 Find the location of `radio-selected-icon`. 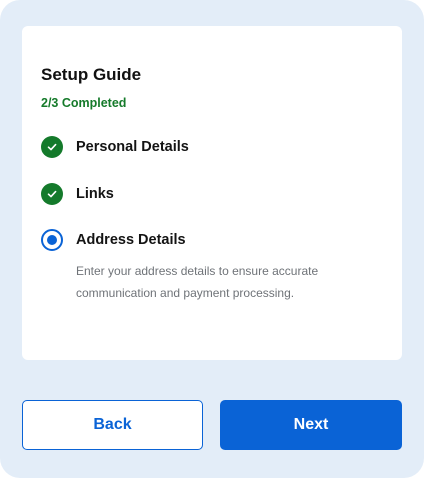

radio-selected-icon is located at coordinates (52, 240).